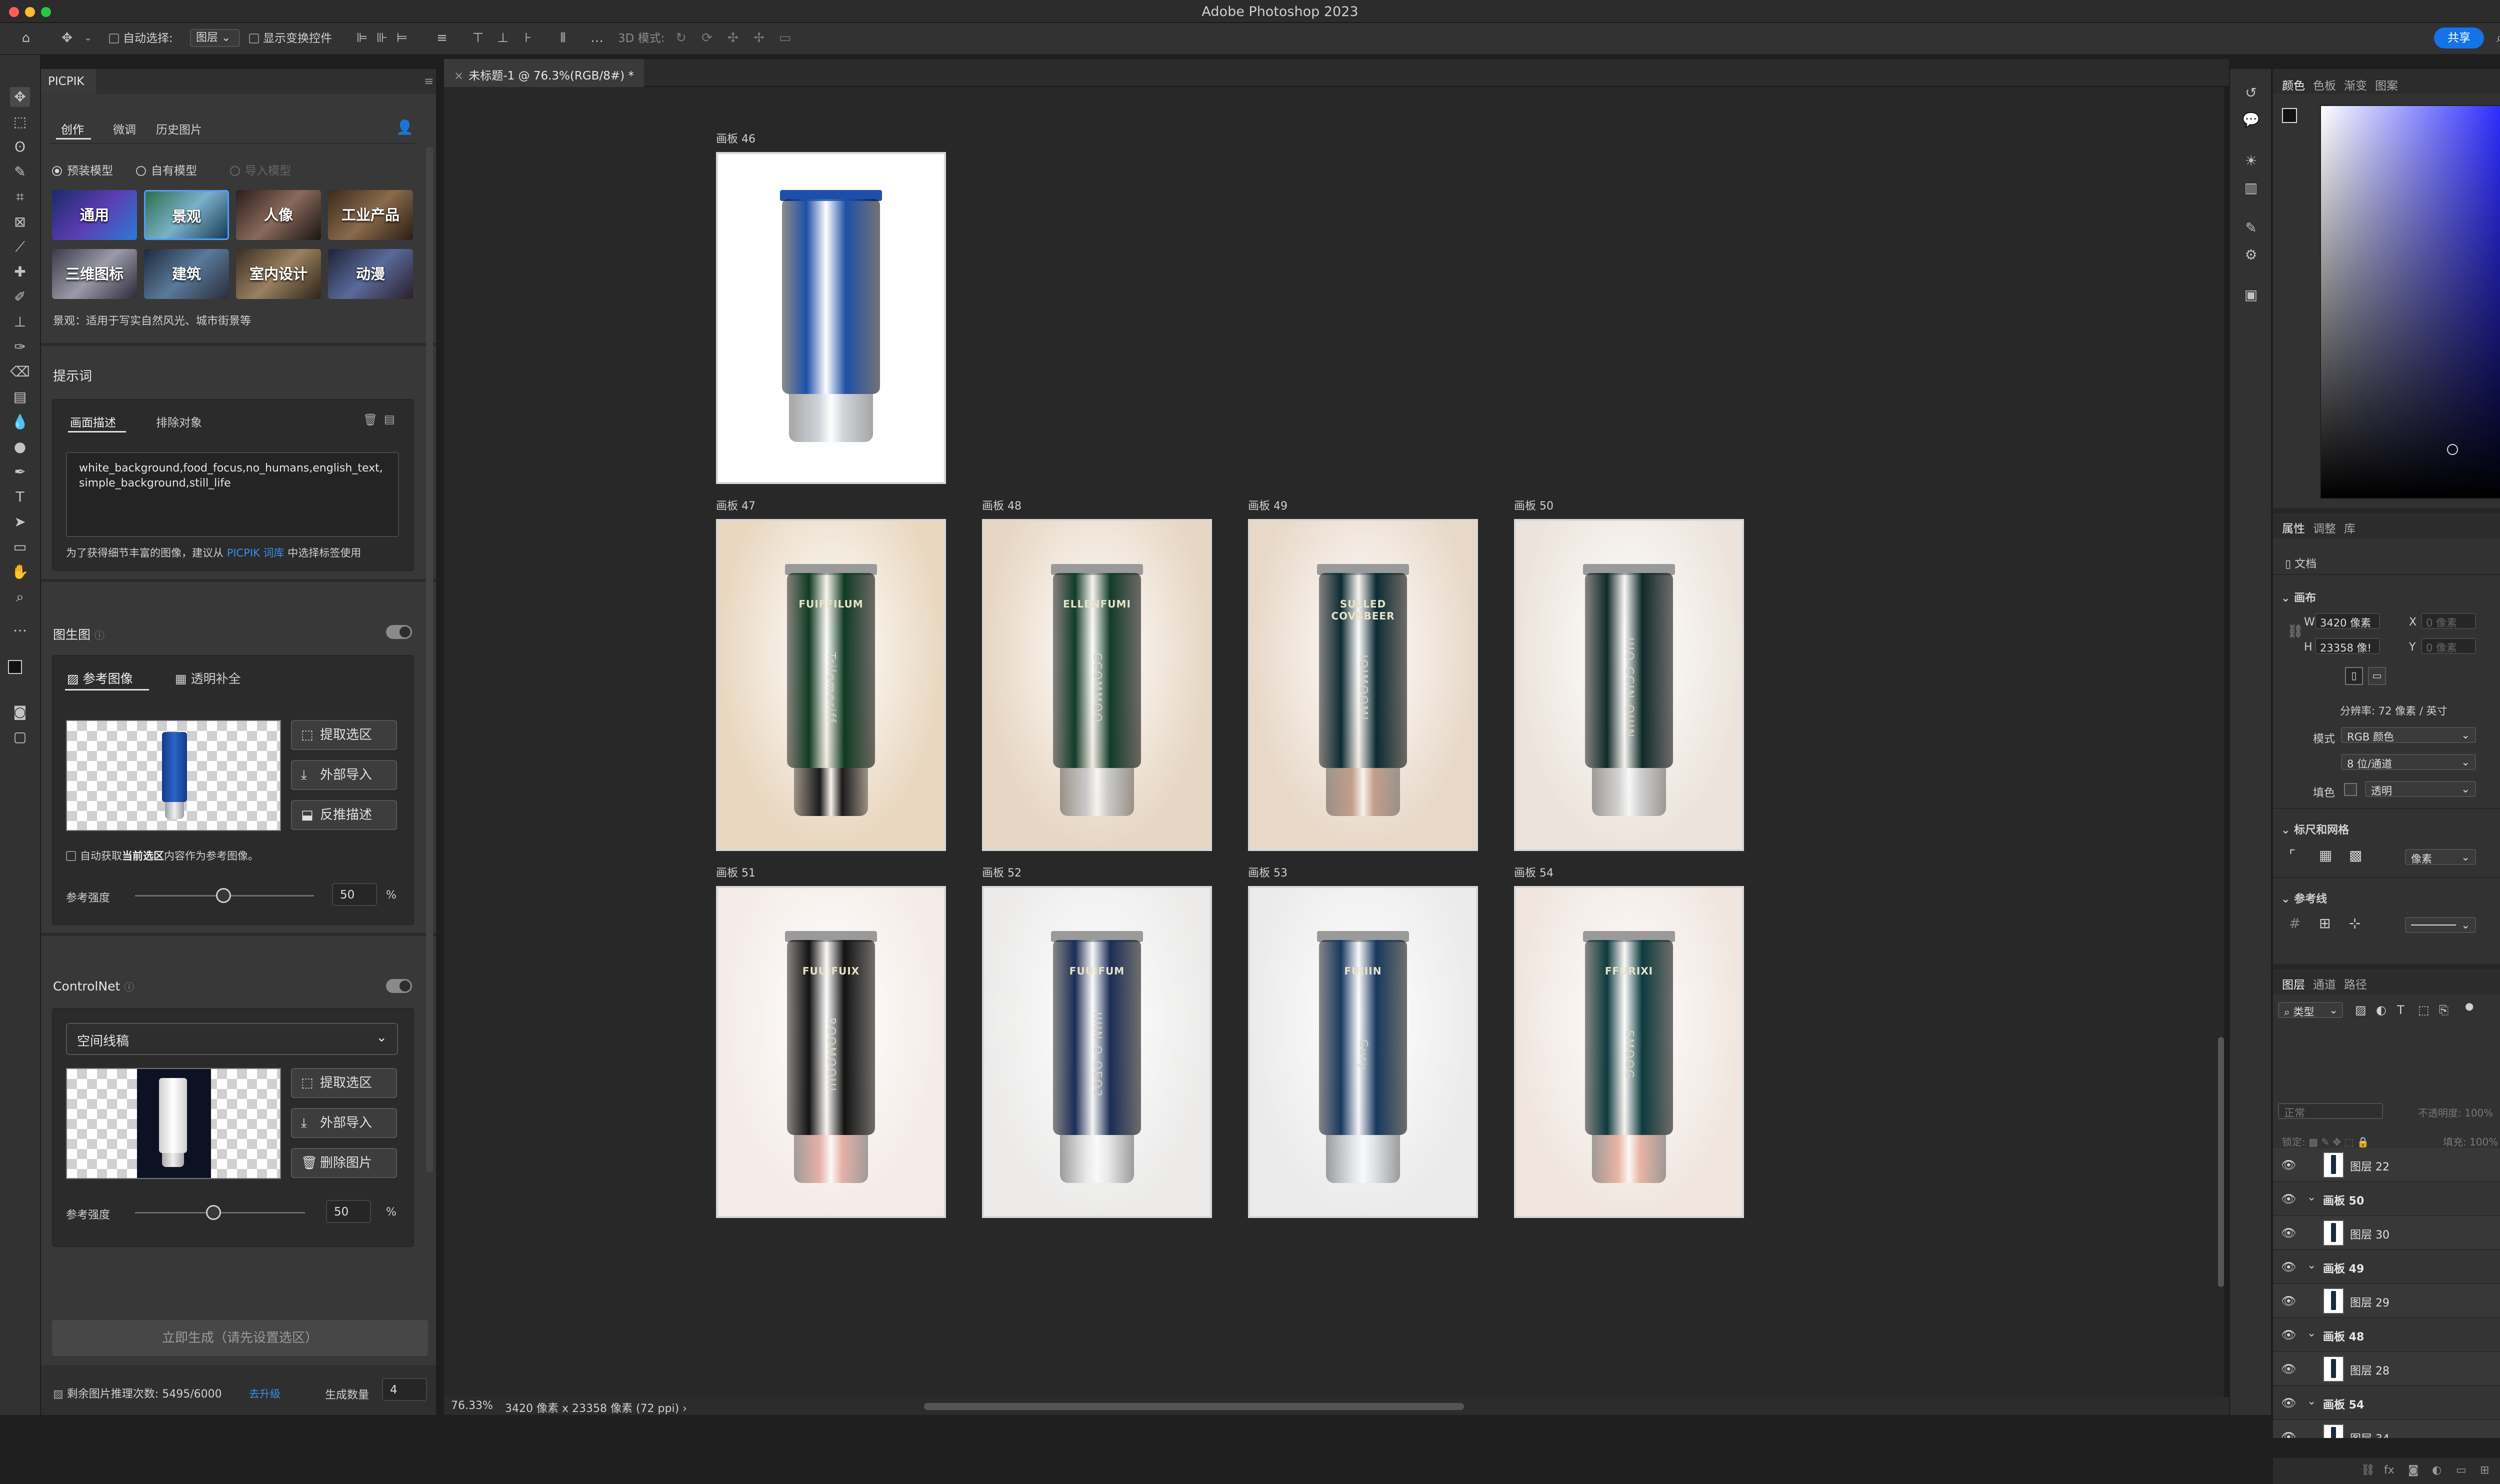 Image resolution: width=2500 pixels, height=1484 pixels. I want to click on blend-mode-dropdown: 正常, so click(2330, 1111).